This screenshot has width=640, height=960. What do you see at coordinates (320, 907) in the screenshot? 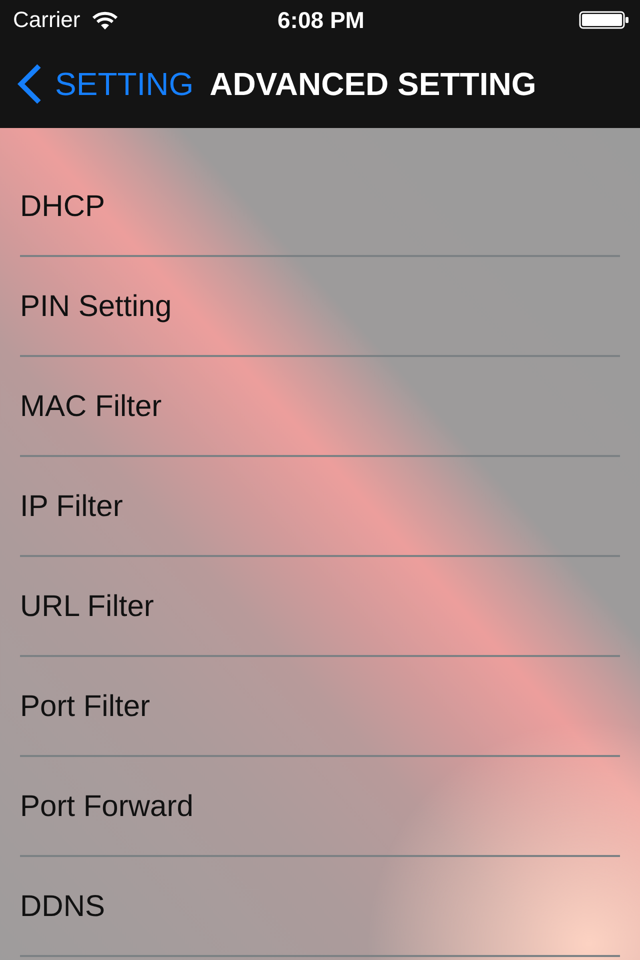
I see `menu-item: DDNS` at bounding box center [320, 907].